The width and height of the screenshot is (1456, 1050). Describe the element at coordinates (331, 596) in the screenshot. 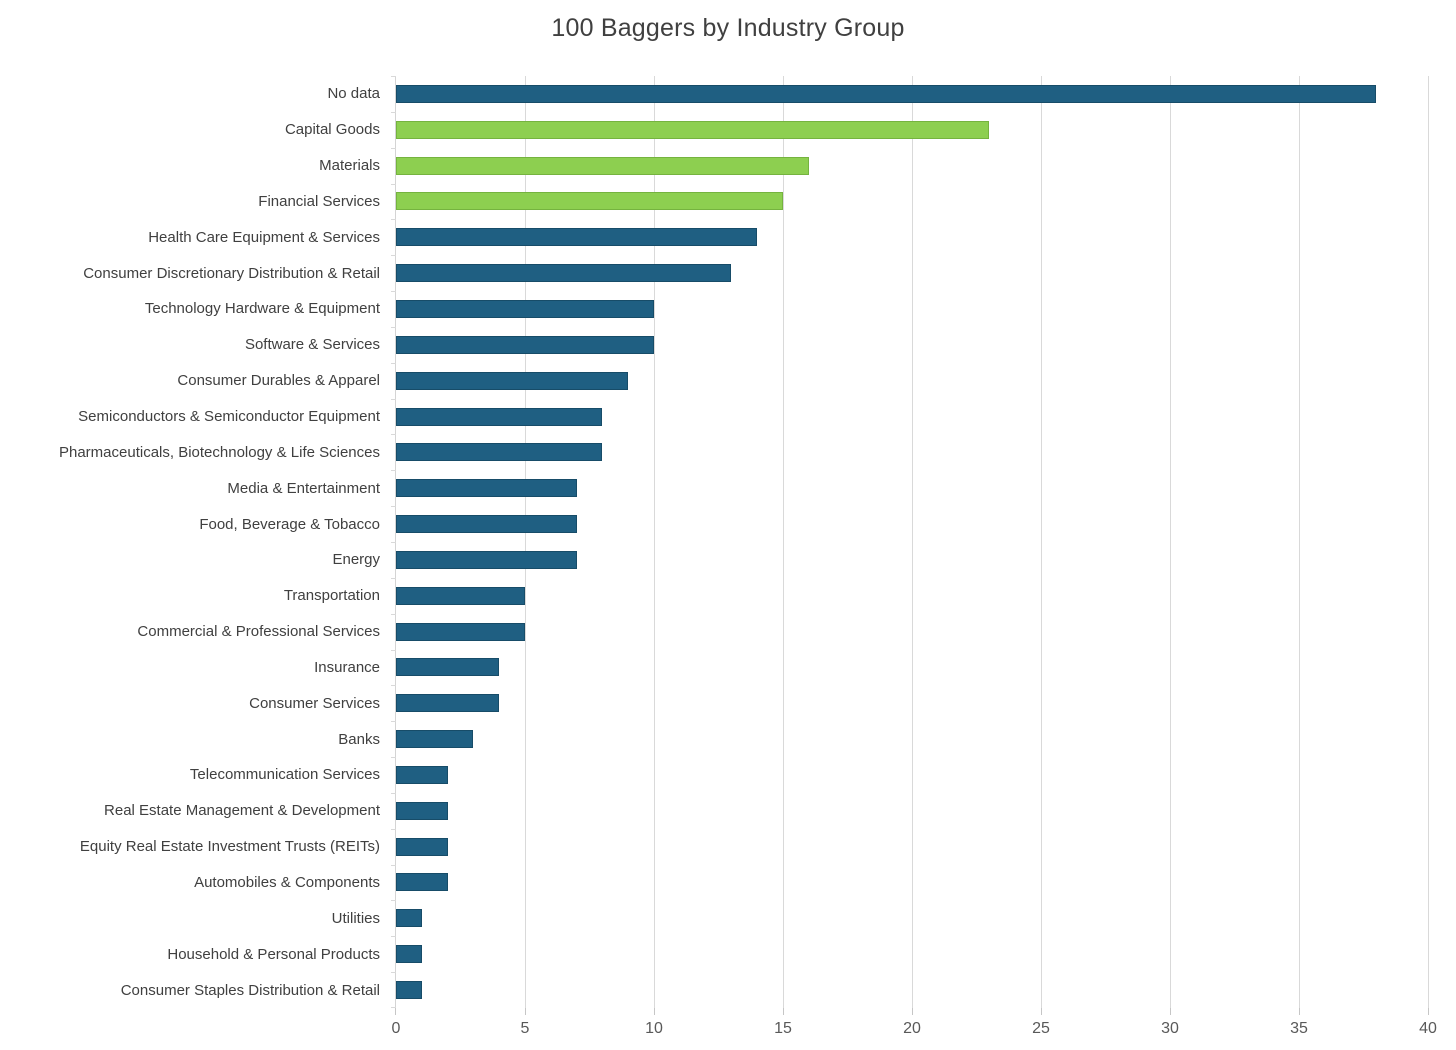

I see `category-label: Transportation` at that location.